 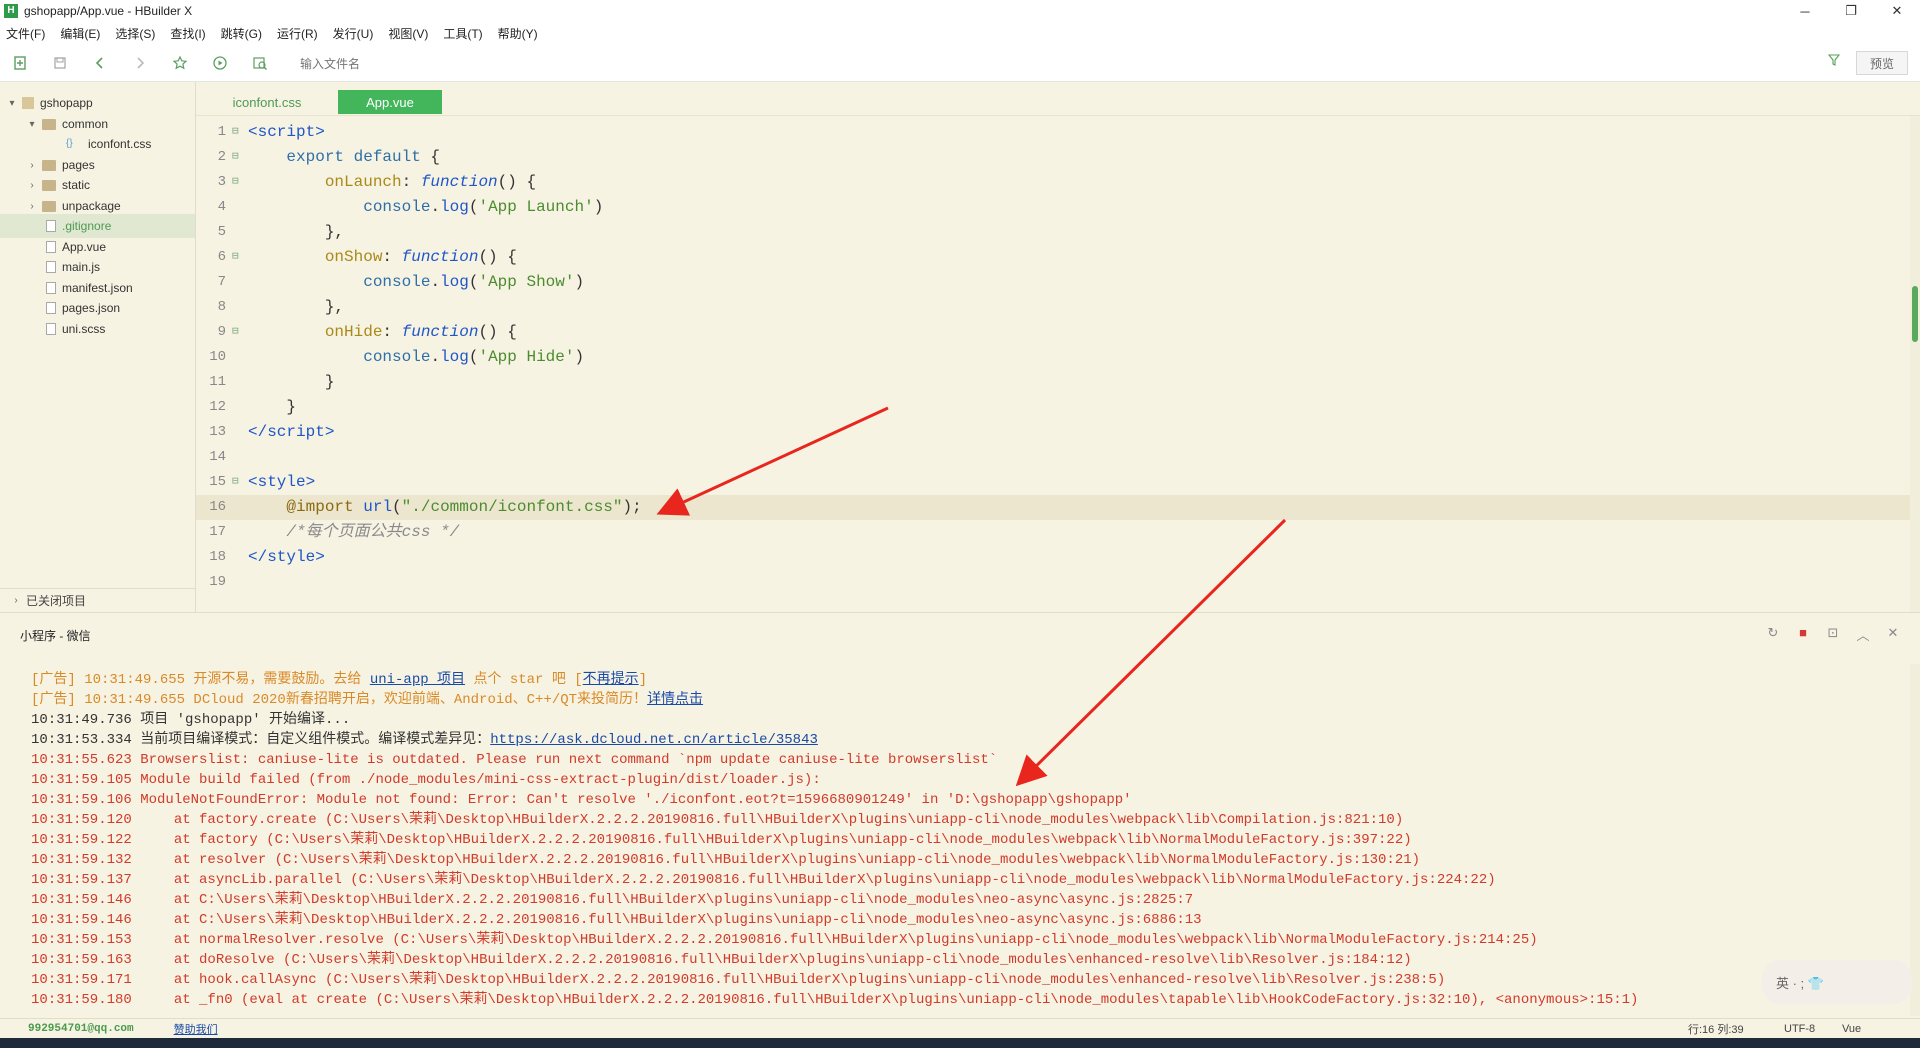 I want to click on code-line: 14, so click(x=217, y=457).